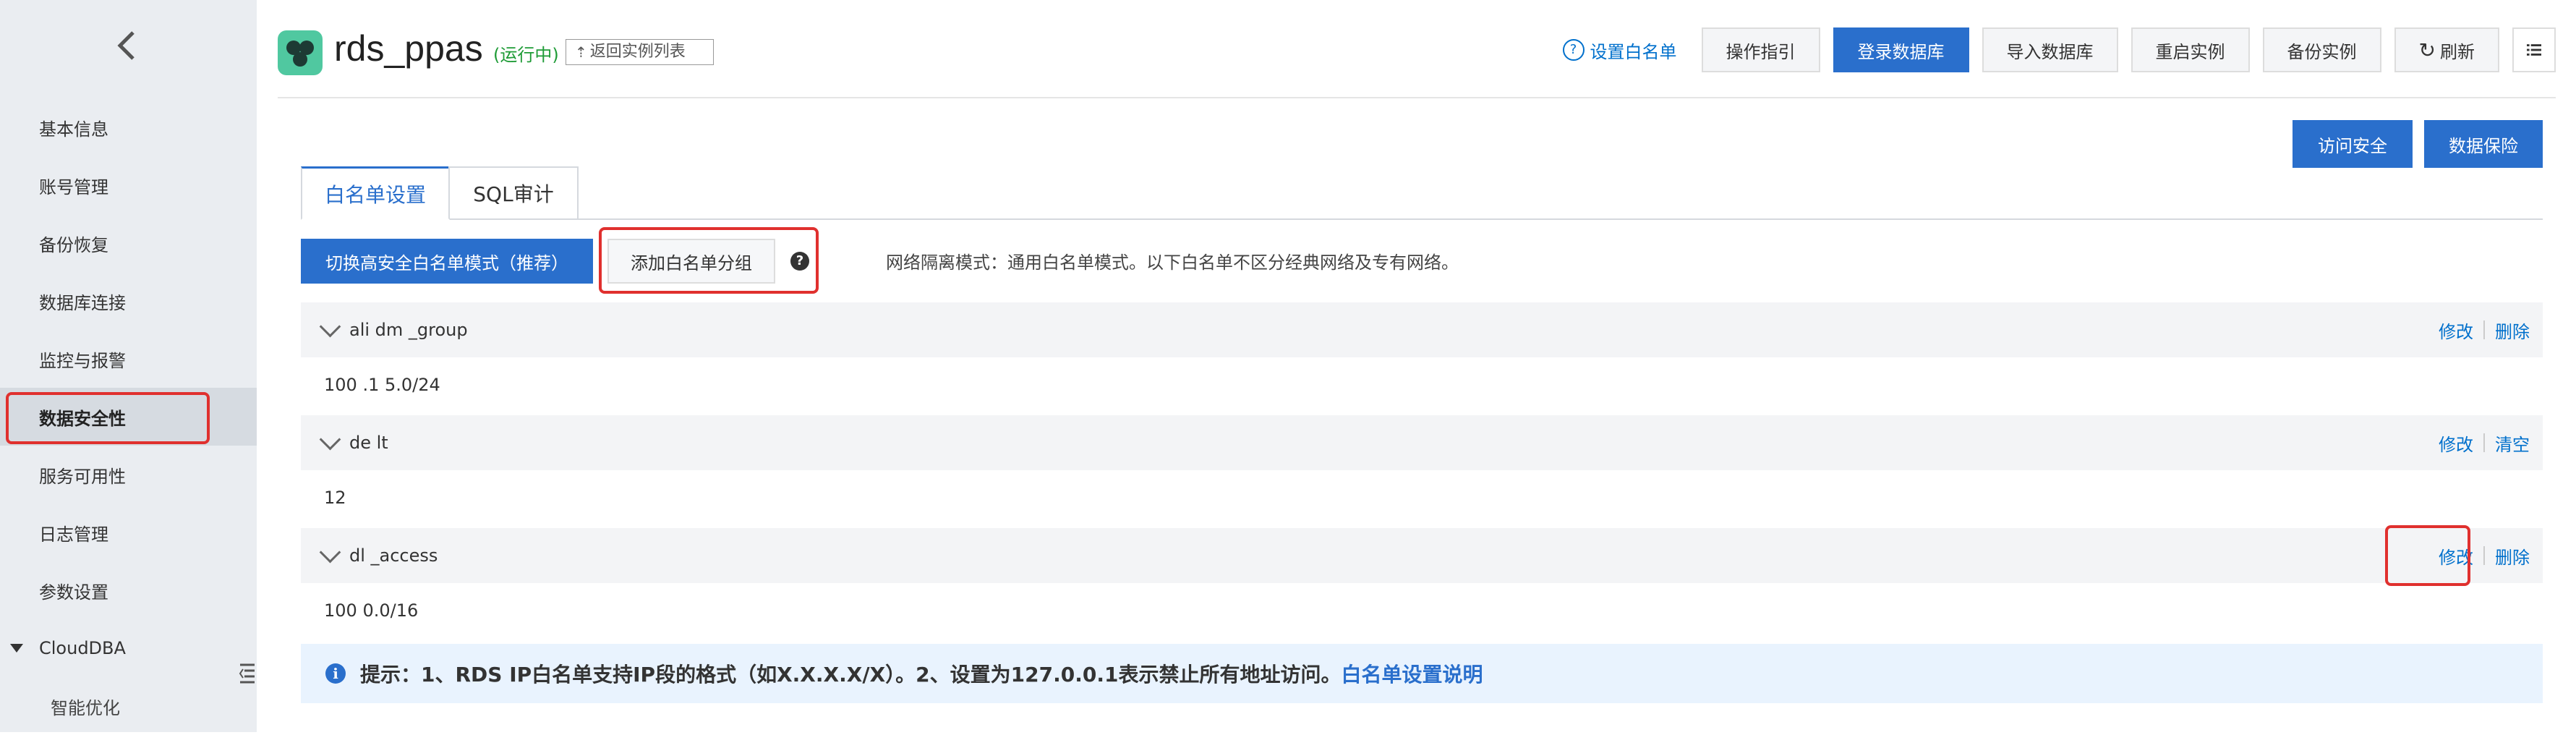 The width and height of the screenshot is (2576, 735). What do you see at coordinates (82, 648) in the screenshot?
I see `sidebar-item-label: CloudDBA` at bounding box center [82, 648].